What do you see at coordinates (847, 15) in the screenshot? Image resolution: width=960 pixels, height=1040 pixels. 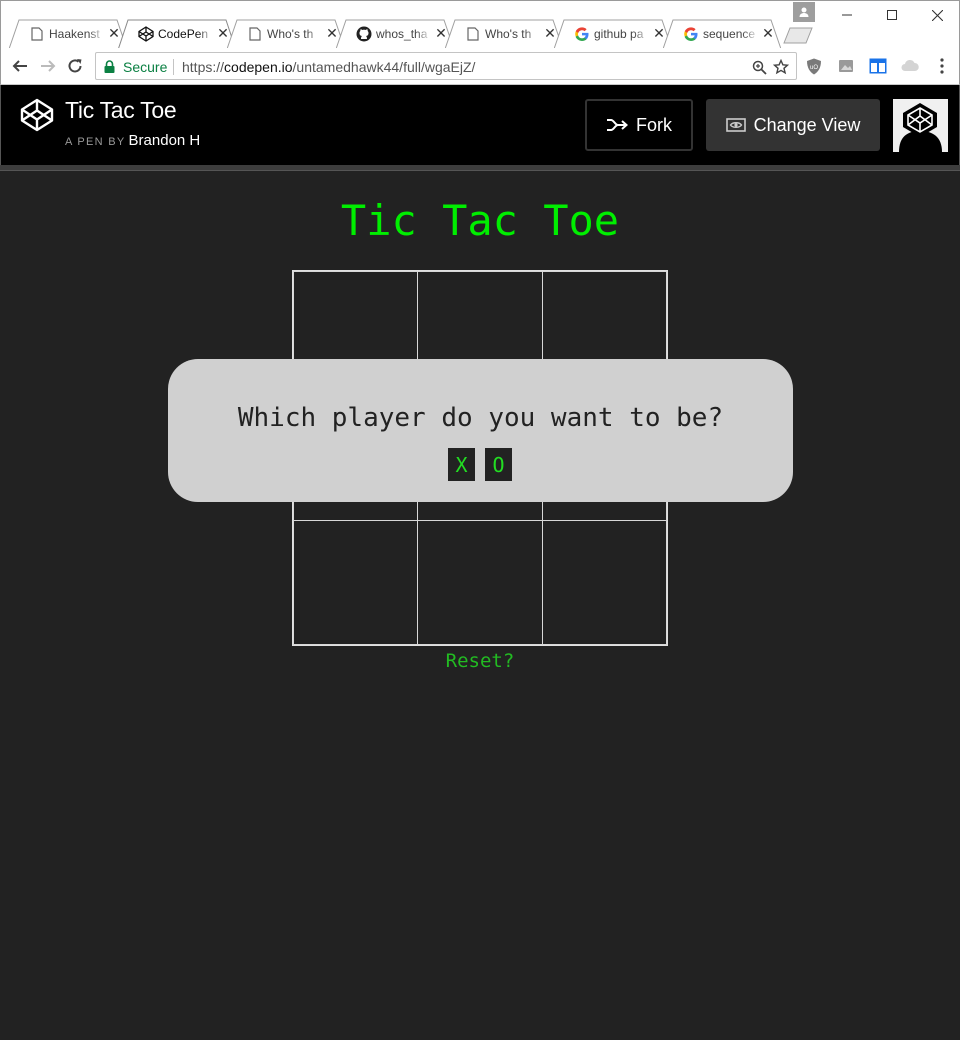 I see `minimize-icon` at bounding box center [847, 15].